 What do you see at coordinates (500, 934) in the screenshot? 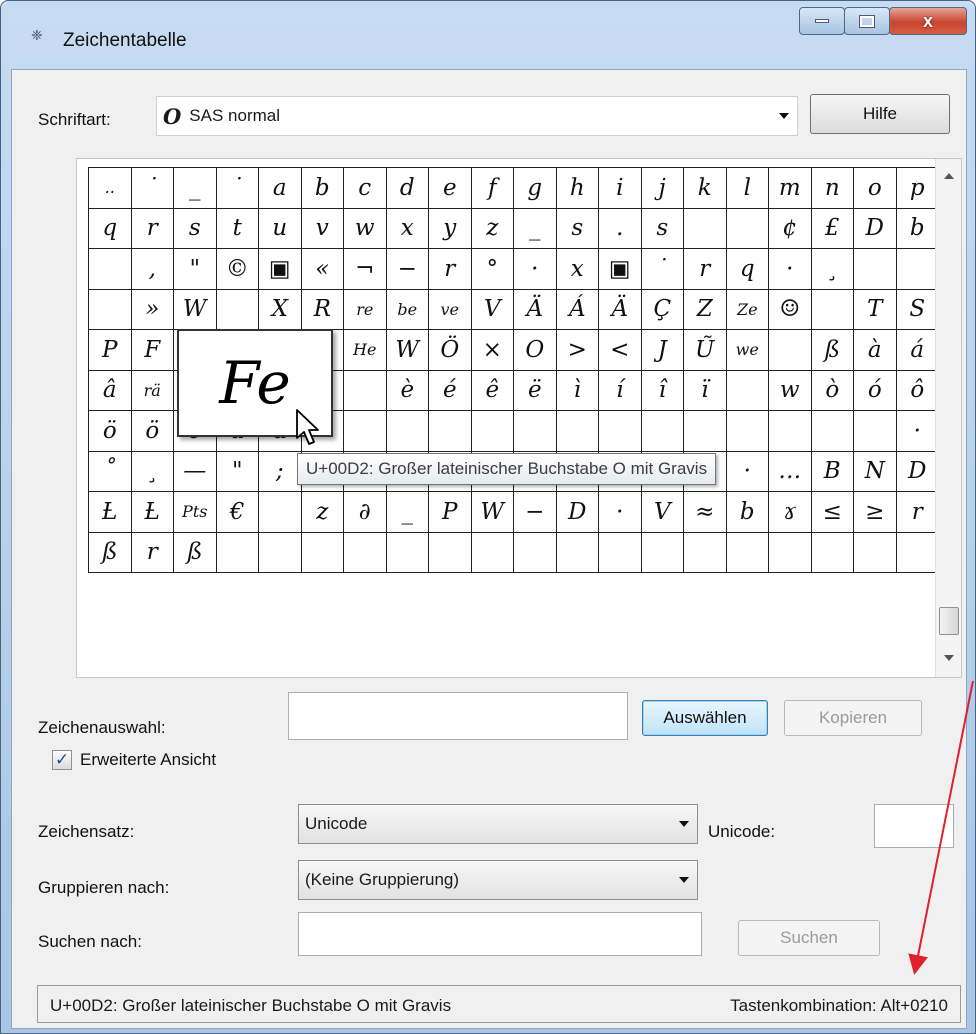
I see `search-input` at bounding box center [500, 934].